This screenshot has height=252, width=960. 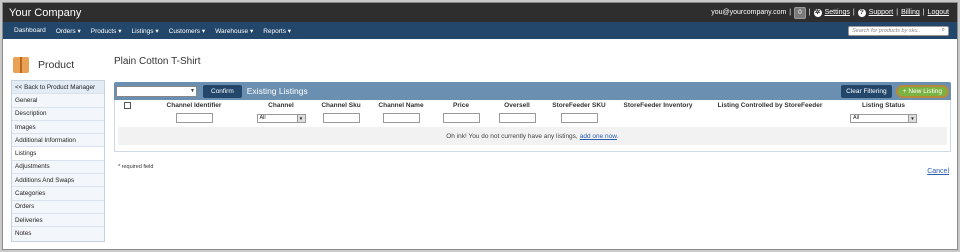 I want to click on channel-filter-value: All, so click(x=262, y=118).